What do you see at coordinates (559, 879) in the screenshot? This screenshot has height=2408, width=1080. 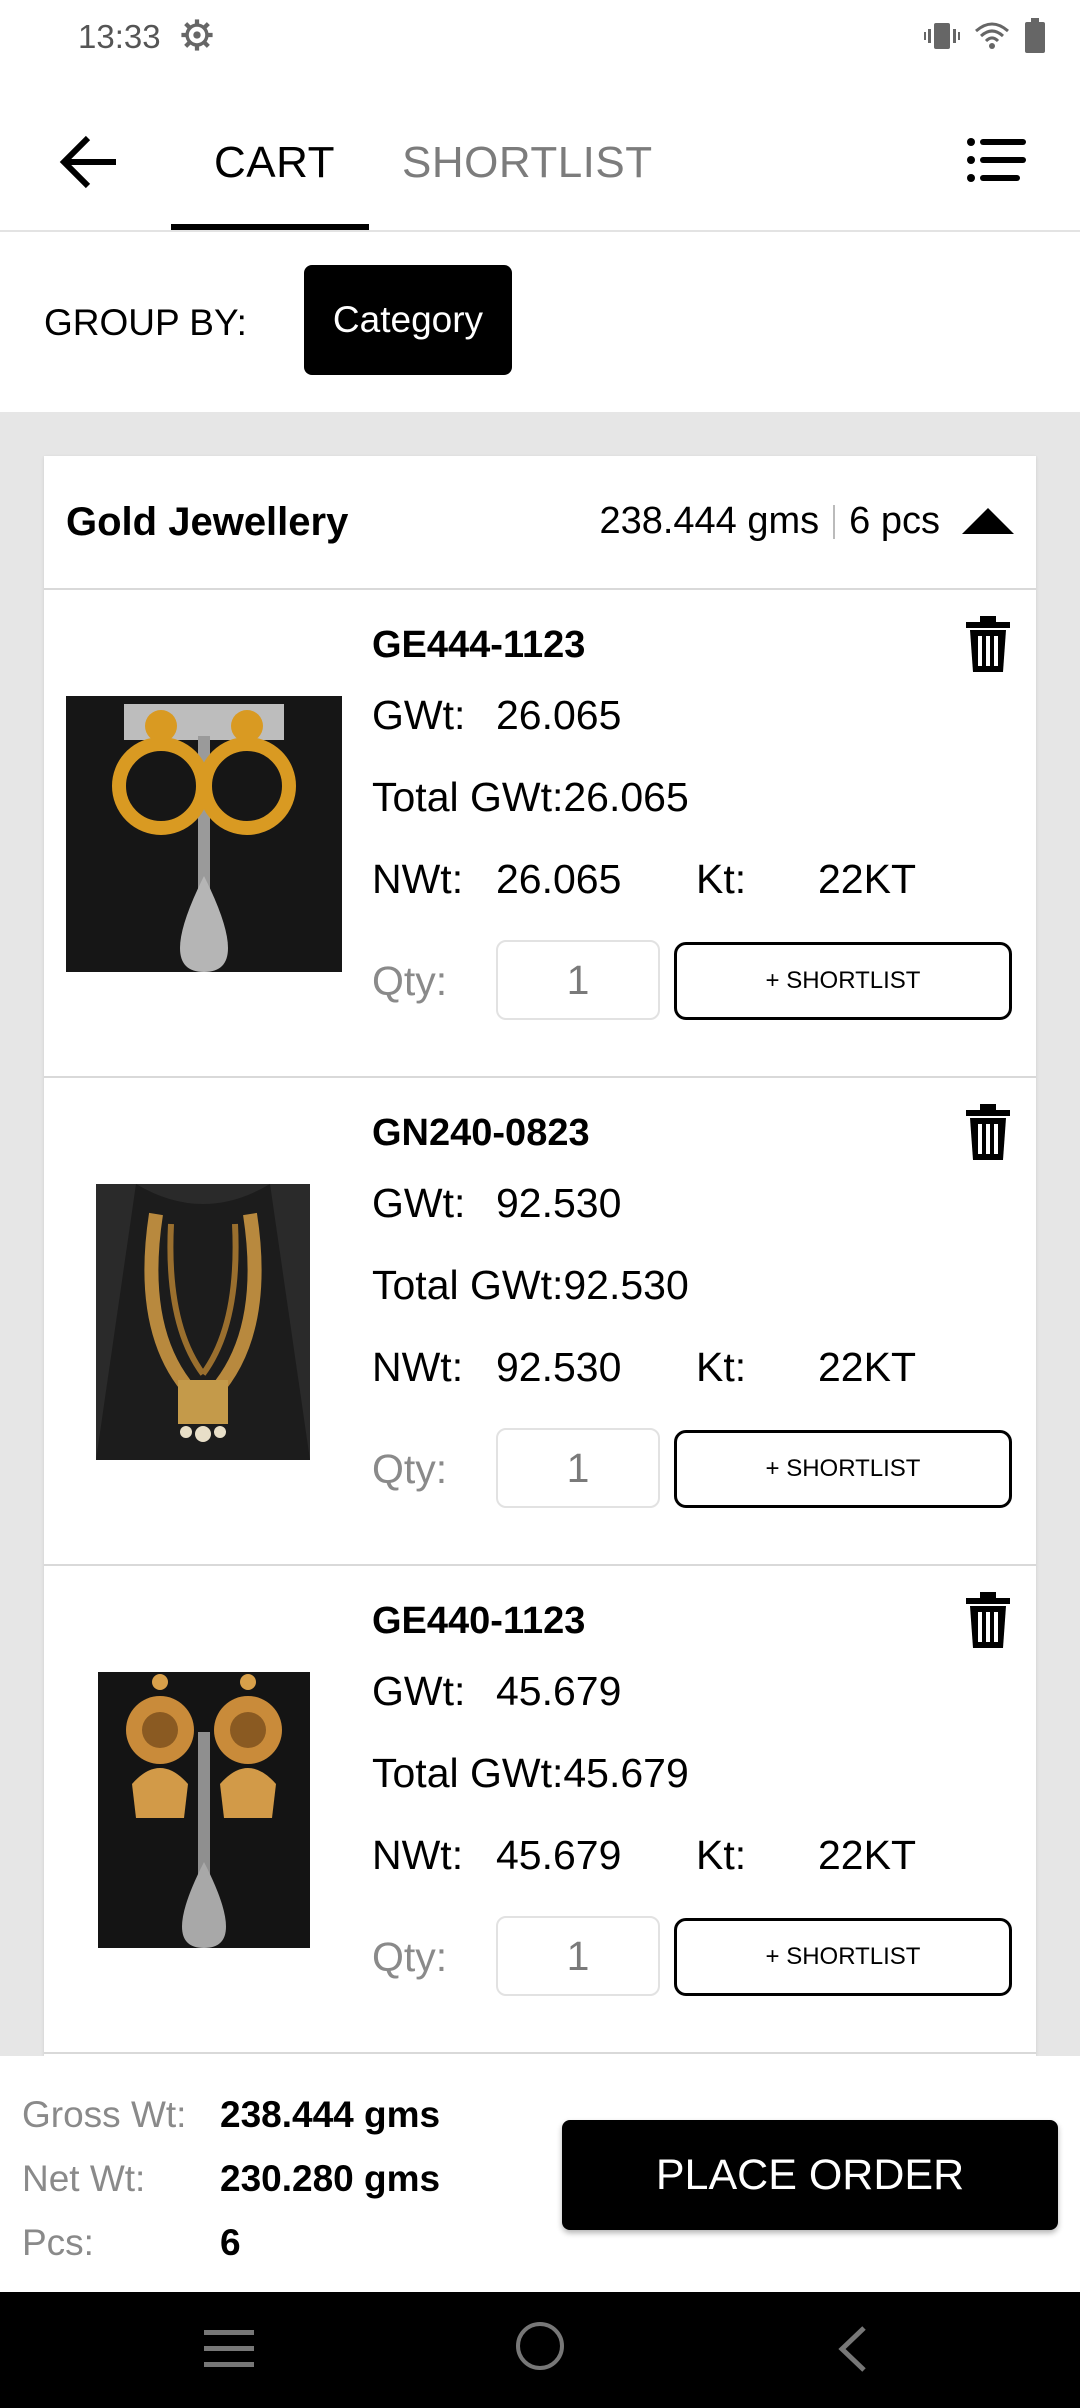 I see `nwt-value: 26.065` at bounding box center [559, 879].